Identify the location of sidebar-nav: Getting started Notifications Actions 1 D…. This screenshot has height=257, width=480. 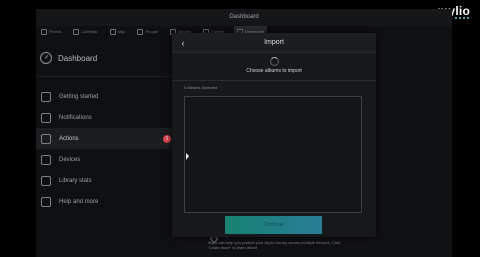
(105, 149).